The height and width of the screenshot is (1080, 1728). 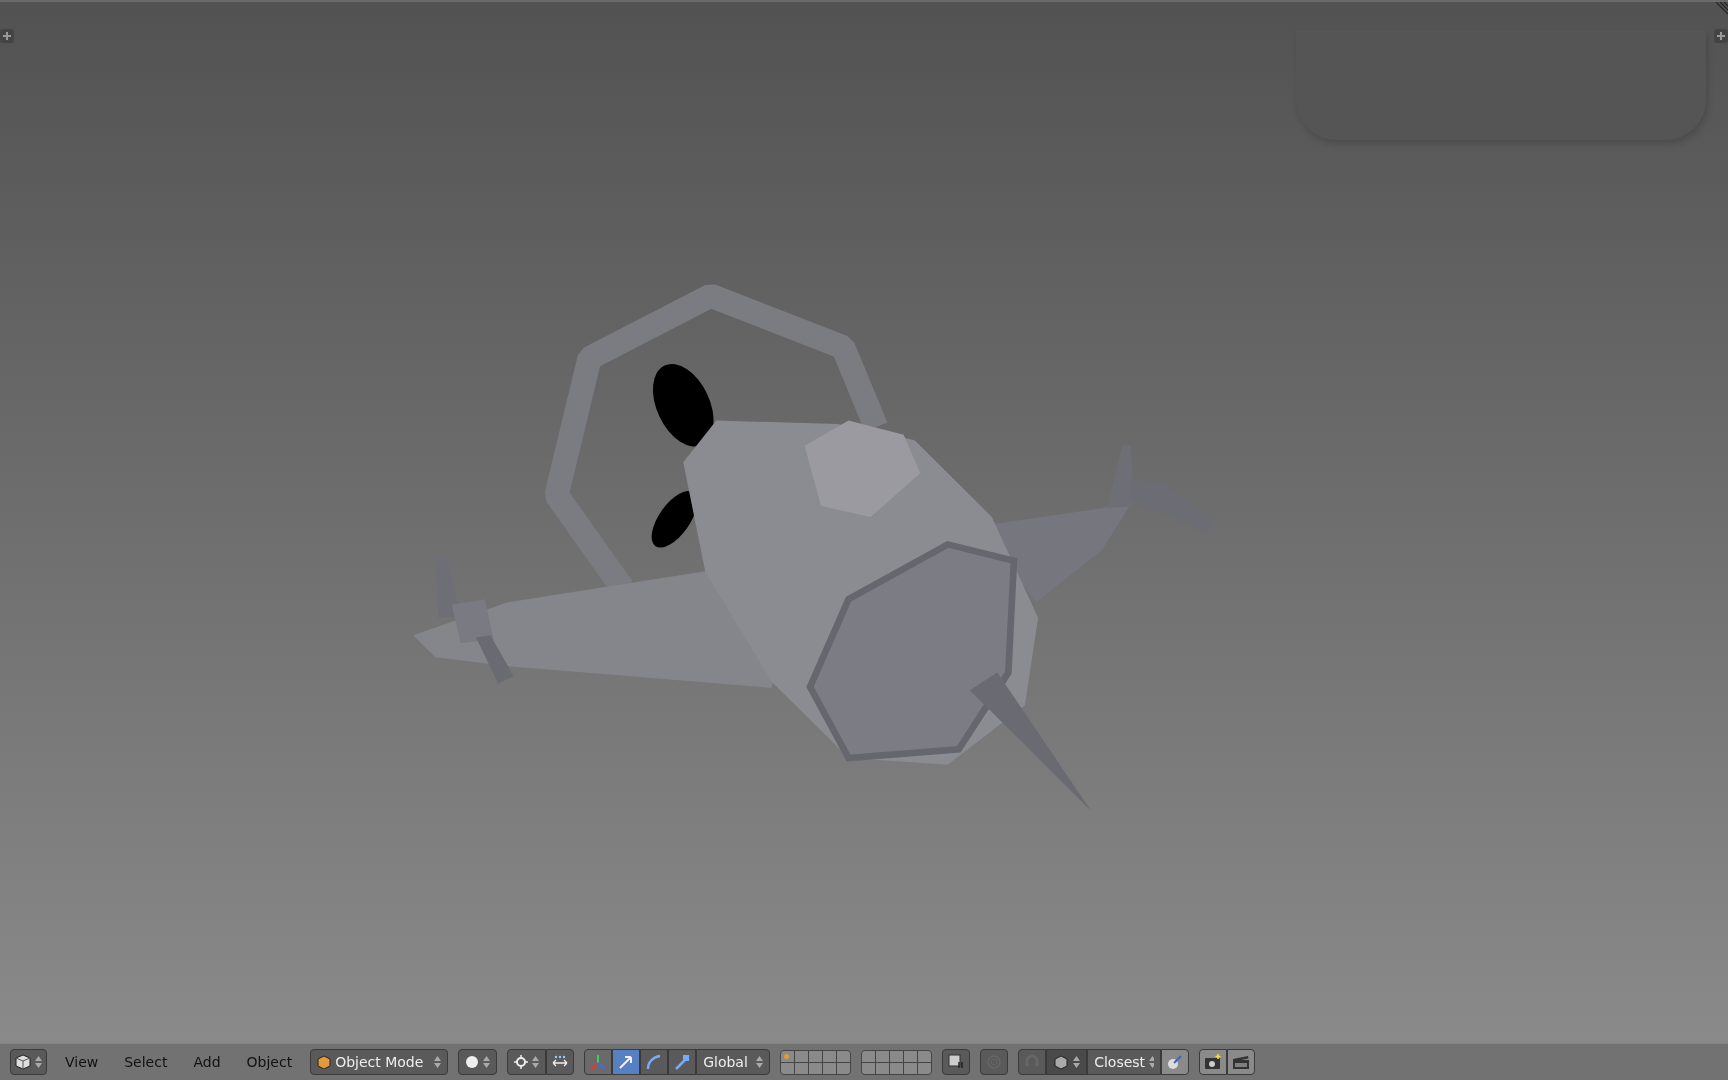 I want to click on lock-camera-button, so click(x=956, y=1062).